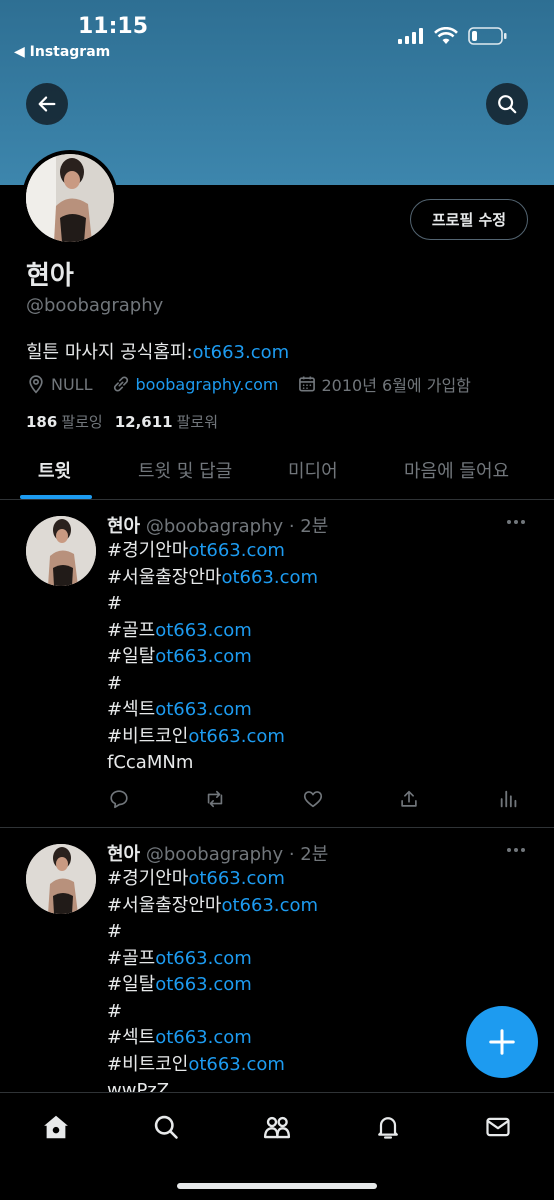 This screenshot has width=554, height=1200. What do you see at coordinates (56, 497) in the screenshot?
I see `active-tab-indicator` at bounding box center [56, 497].